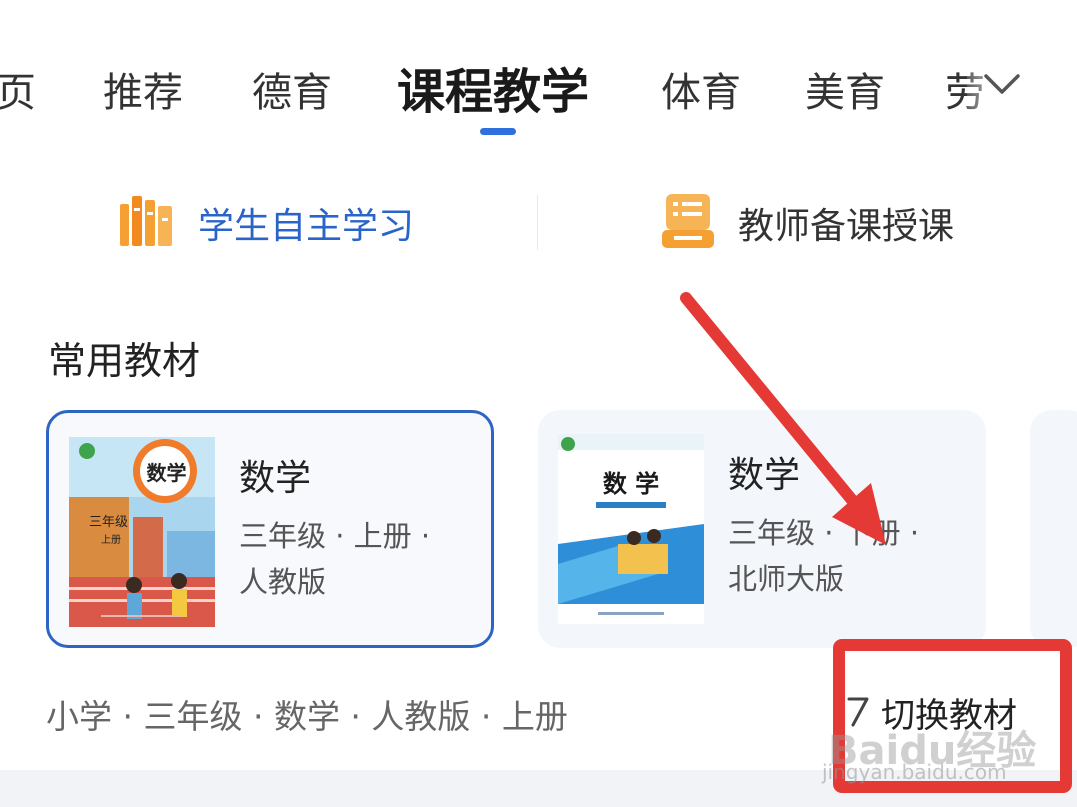 The height and width of the screenshot is (807, 1077). Describe the element at coordinates (1002, 84) in the screenshot. I see `chevron-down-icon` at that location.